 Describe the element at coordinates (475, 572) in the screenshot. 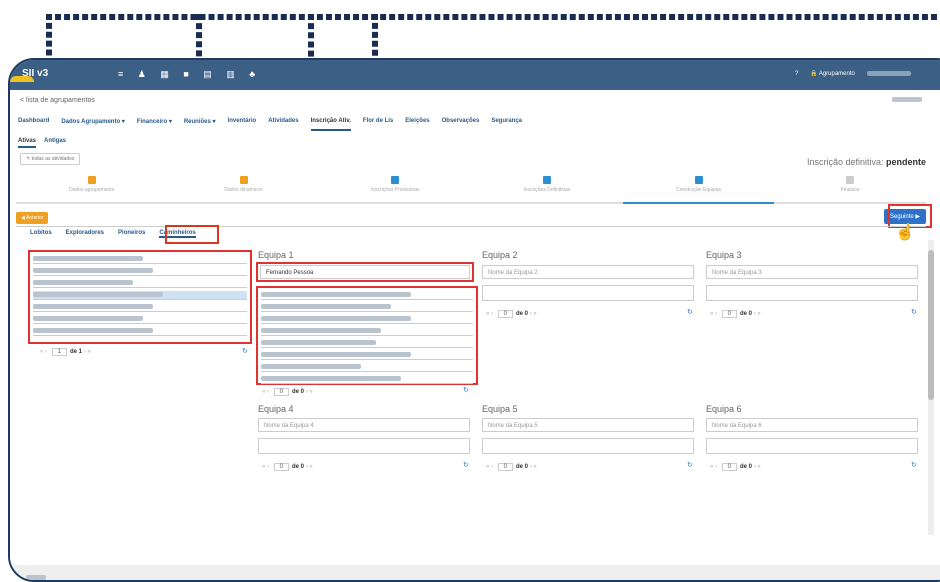

I see `footer` at that location.